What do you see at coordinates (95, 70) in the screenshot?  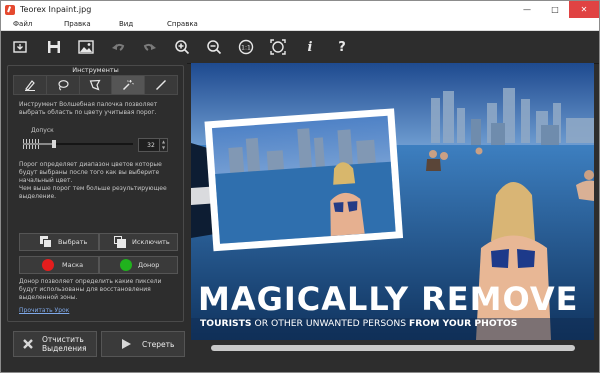 I see `panel-title: Инструменты` at bounding box center [95, 70].